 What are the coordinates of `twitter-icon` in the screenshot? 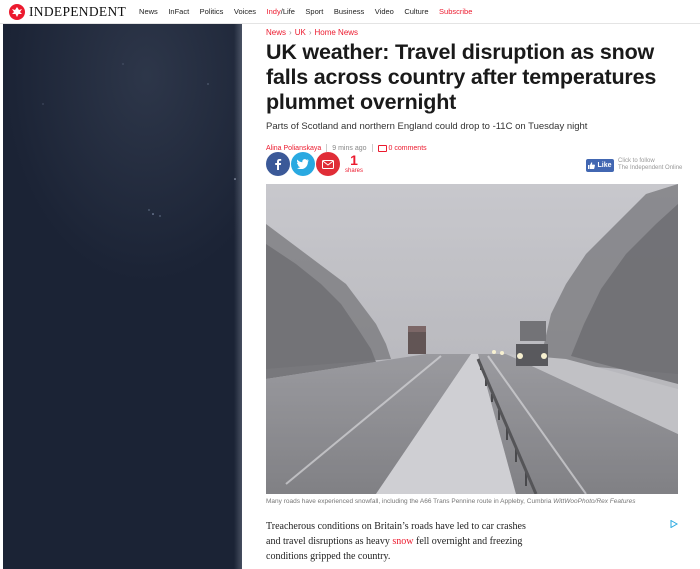 It's located at (303, 164).